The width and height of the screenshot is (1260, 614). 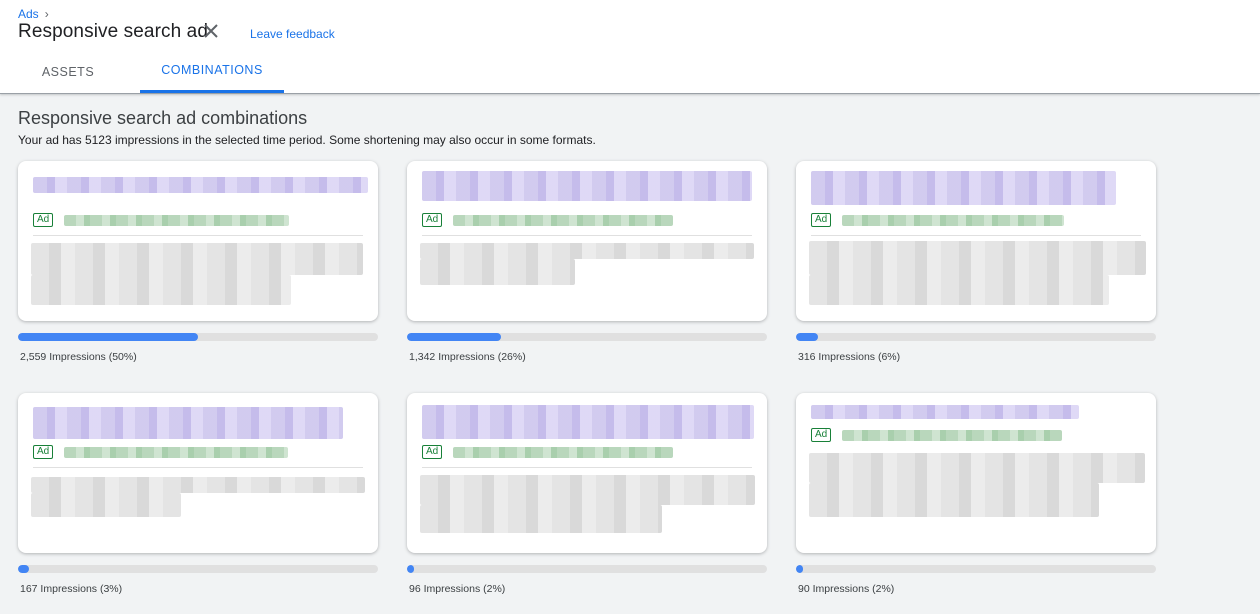 I want to click on tab-assets: ASSETS, so click(x=68, y=71).